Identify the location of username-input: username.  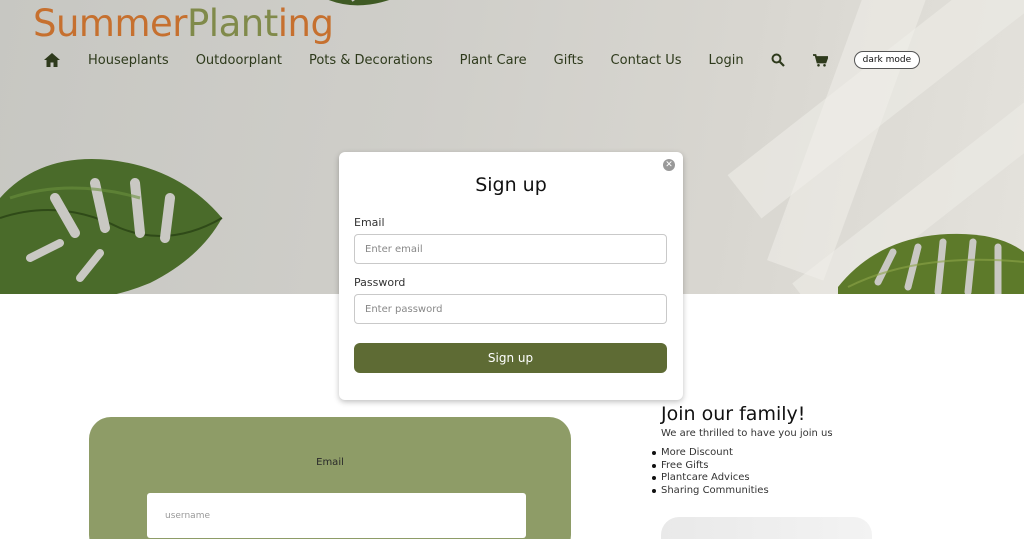
(336, 515).